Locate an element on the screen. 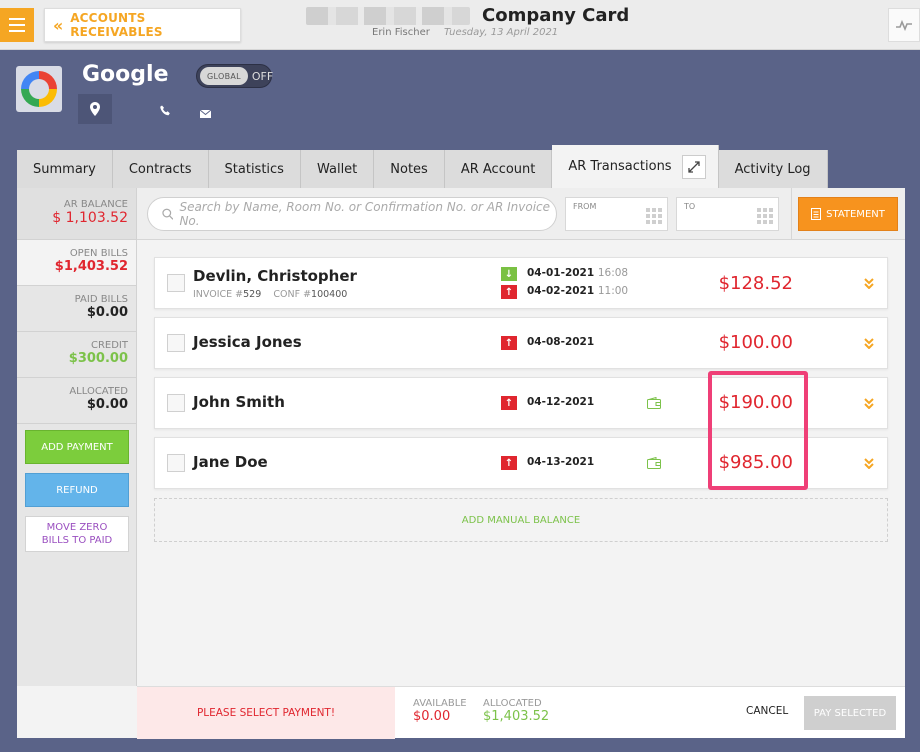  search-icon is located at coordinates (168, 214).